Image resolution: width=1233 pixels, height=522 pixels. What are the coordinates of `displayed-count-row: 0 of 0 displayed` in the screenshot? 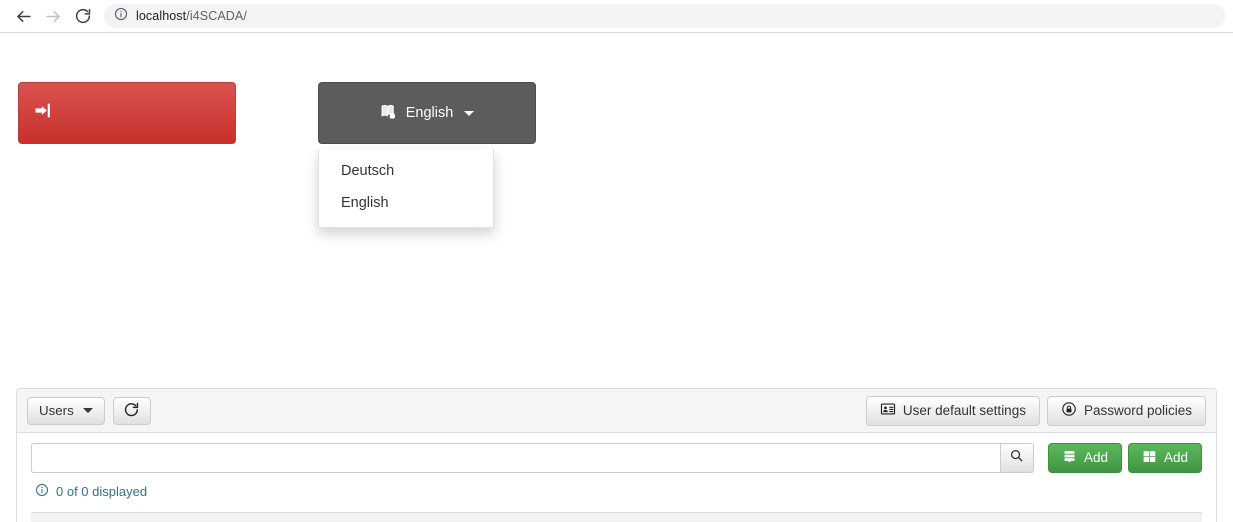 It's located at (618, 491).